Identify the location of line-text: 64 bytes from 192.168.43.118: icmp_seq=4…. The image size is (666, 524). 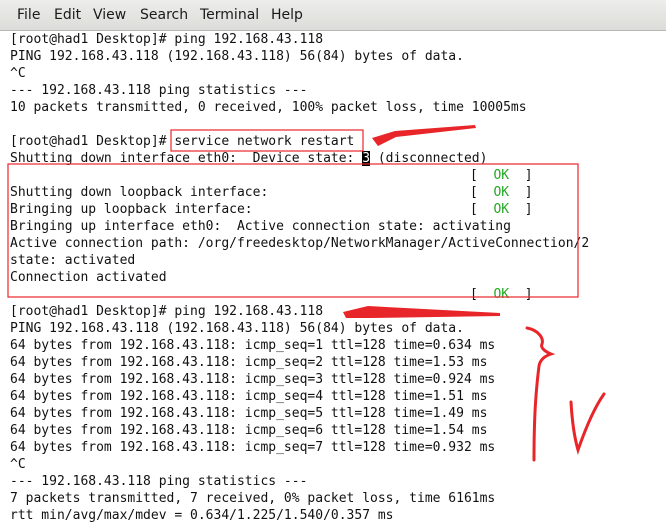
(249, 396).